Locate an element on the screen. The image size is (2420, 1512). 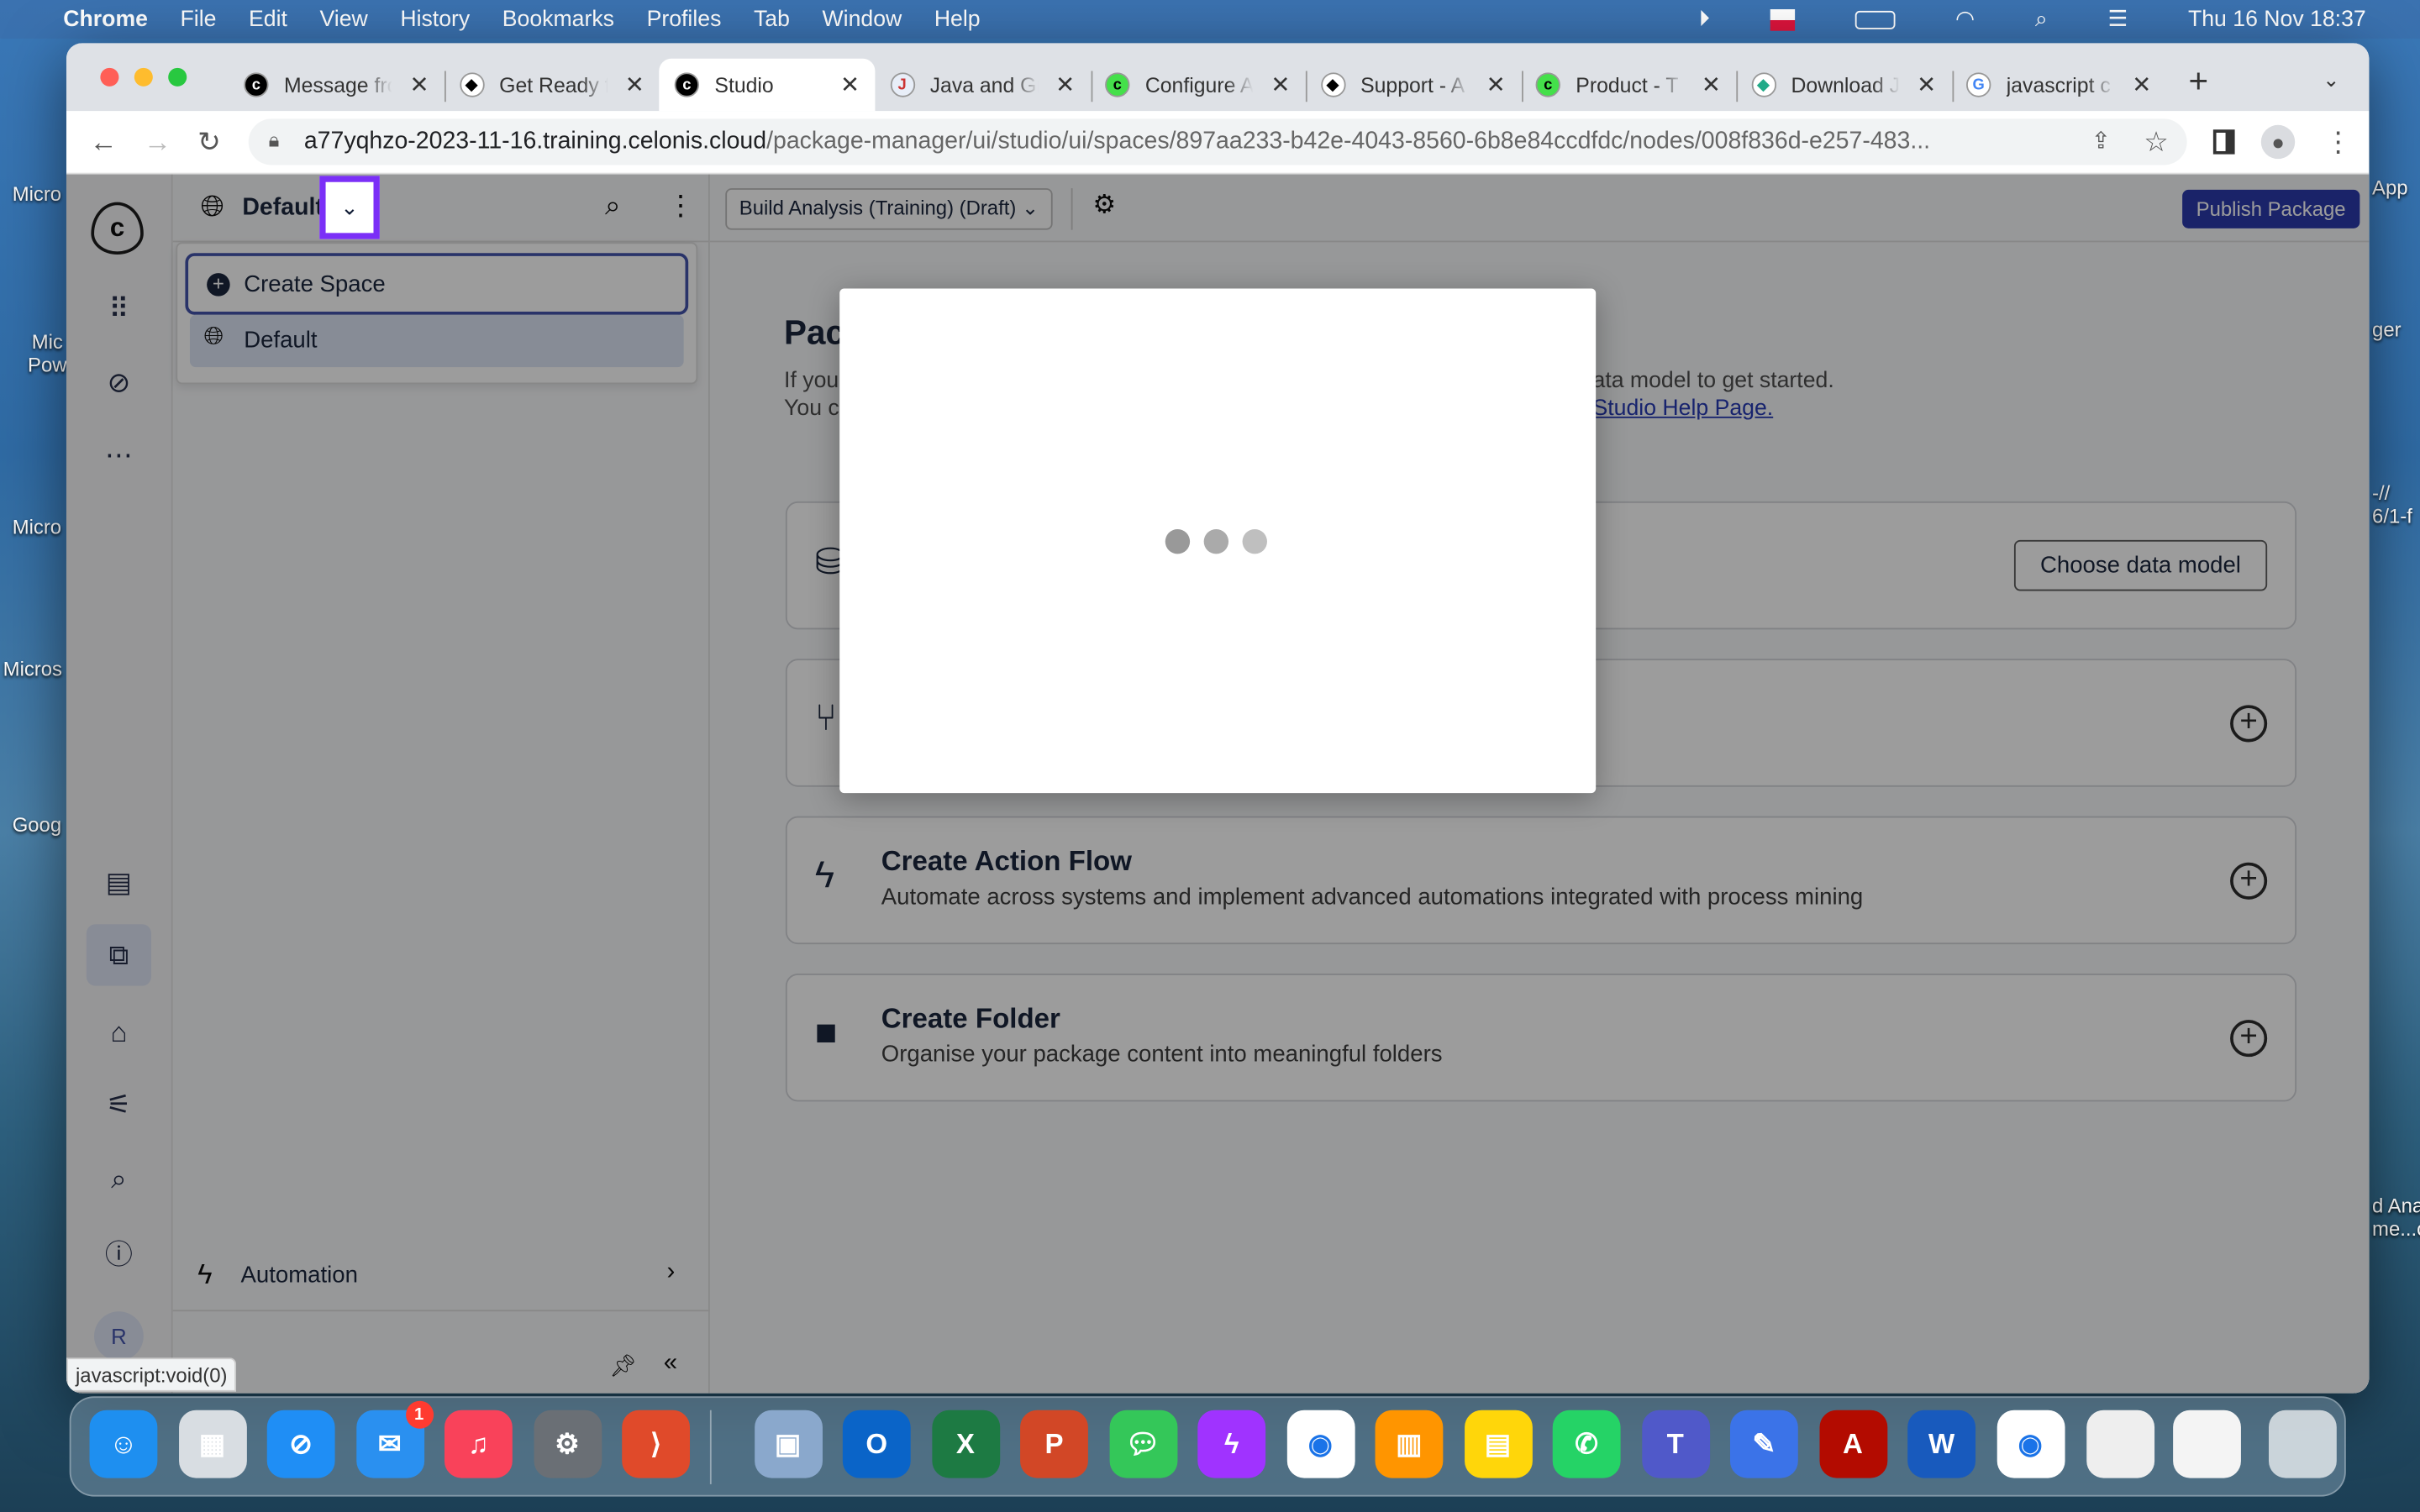
tab-message-from: c Message from ✕ is located at coordinates (337, 85).